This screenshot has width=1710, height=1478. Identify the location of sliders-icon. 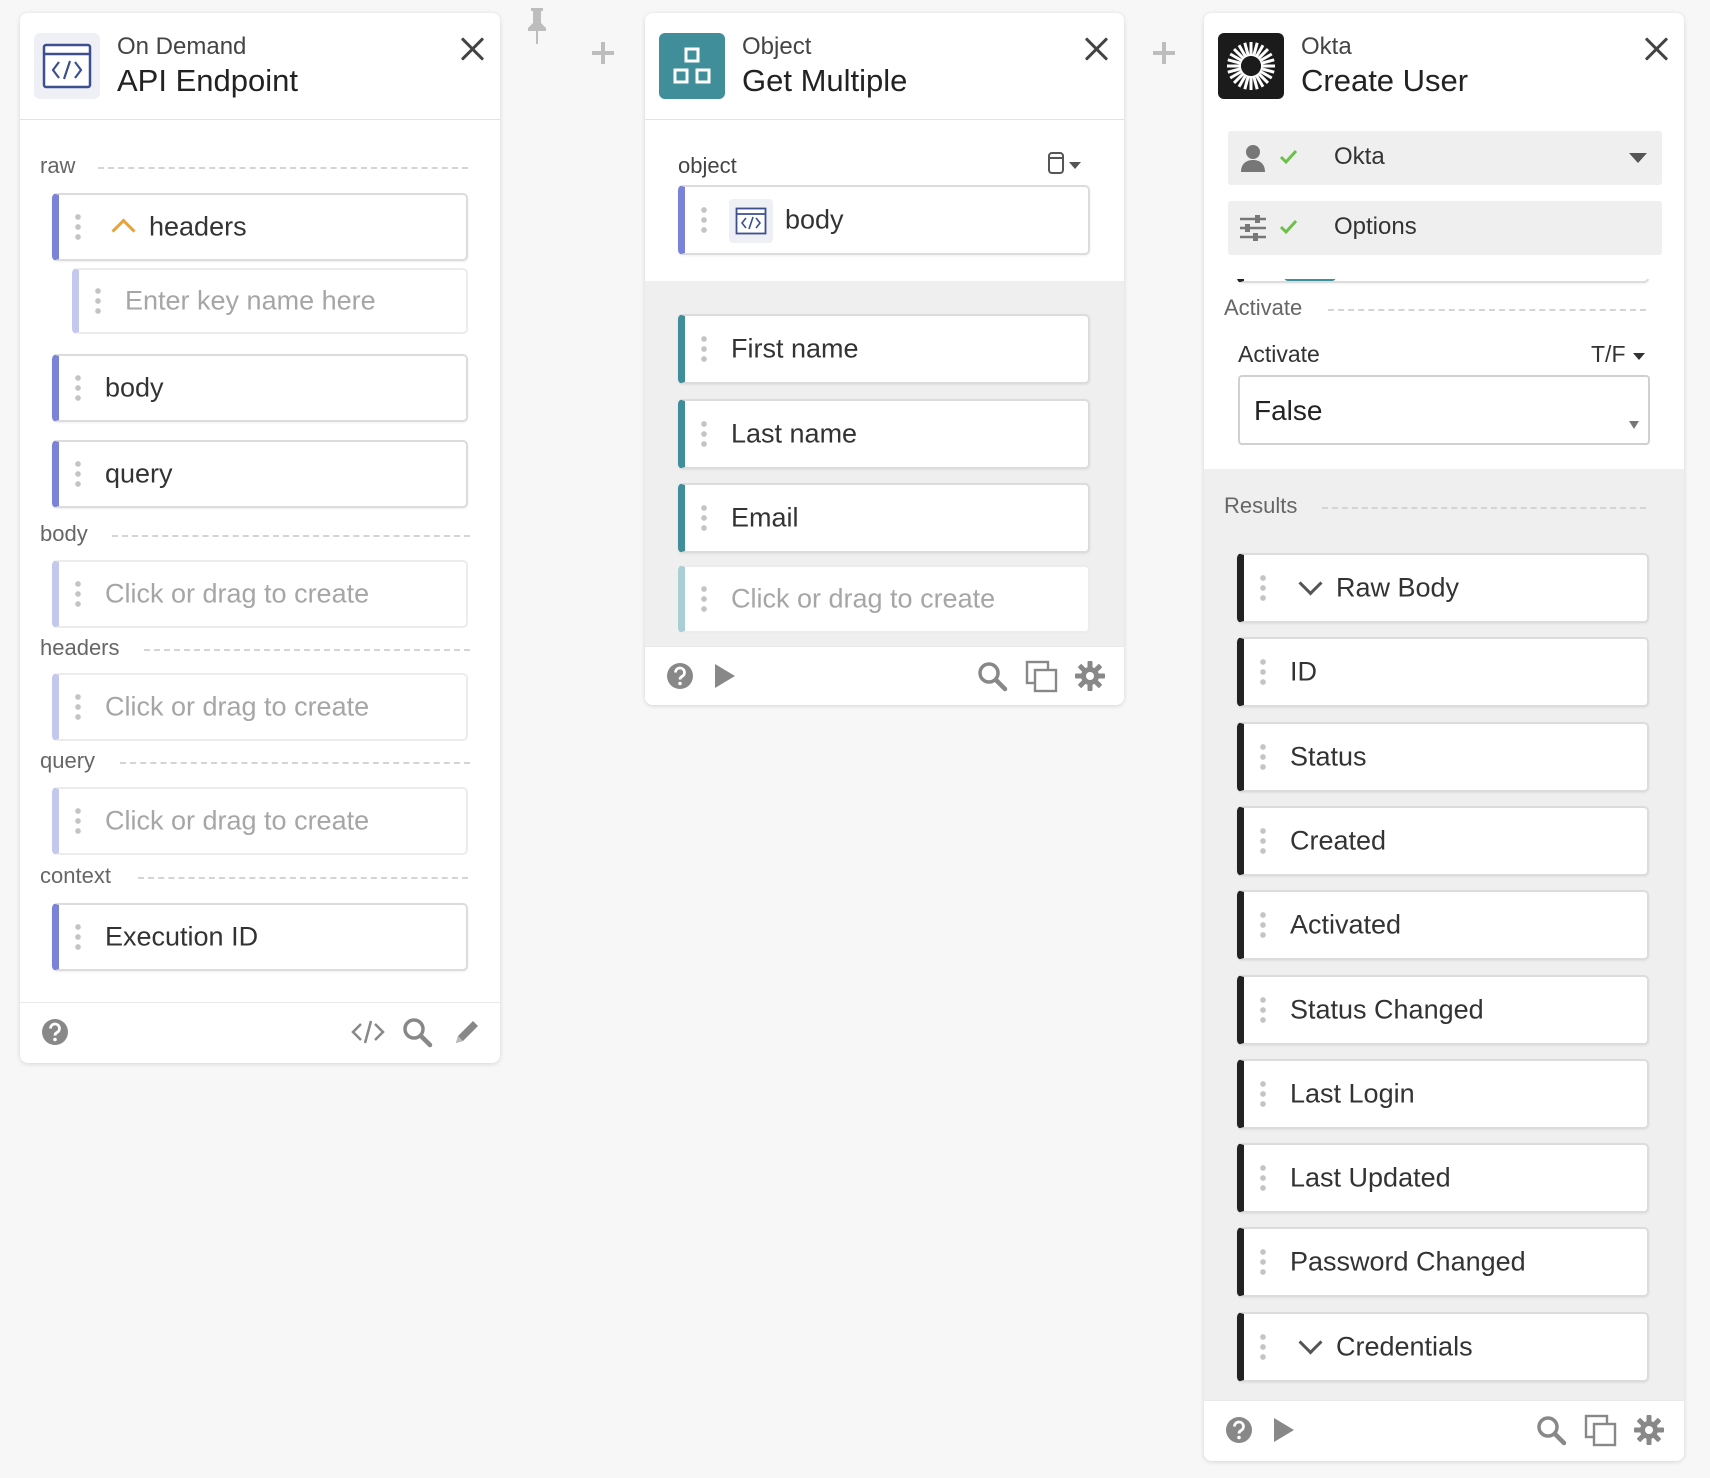
(1253, 228).